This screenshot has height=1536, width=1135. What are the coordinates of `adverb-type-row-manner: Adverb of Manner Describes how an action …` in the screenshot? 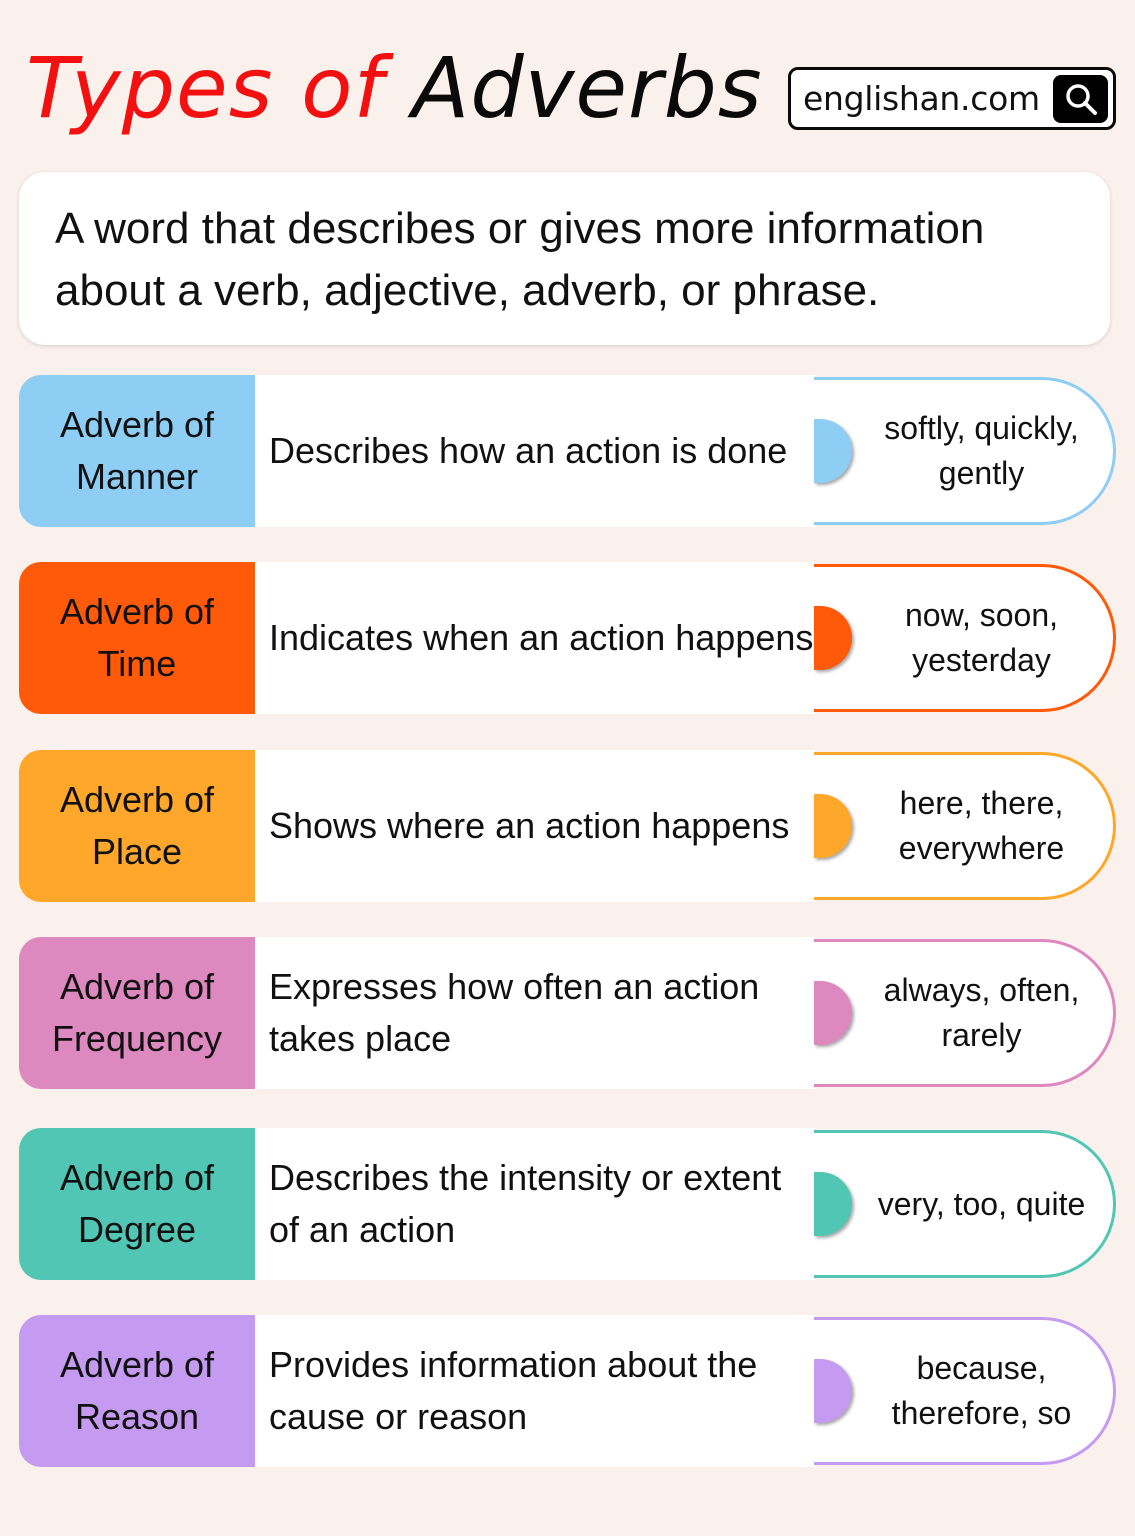 It's located at (568, 451).